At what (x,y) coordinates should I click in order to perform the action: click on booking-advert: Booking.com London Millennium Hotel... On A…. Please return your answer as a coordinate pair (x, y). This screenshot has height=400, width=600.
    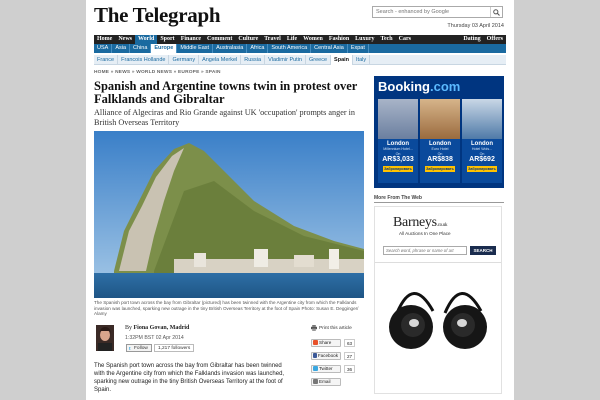
    Looking at the image, I should click on (439, 132).